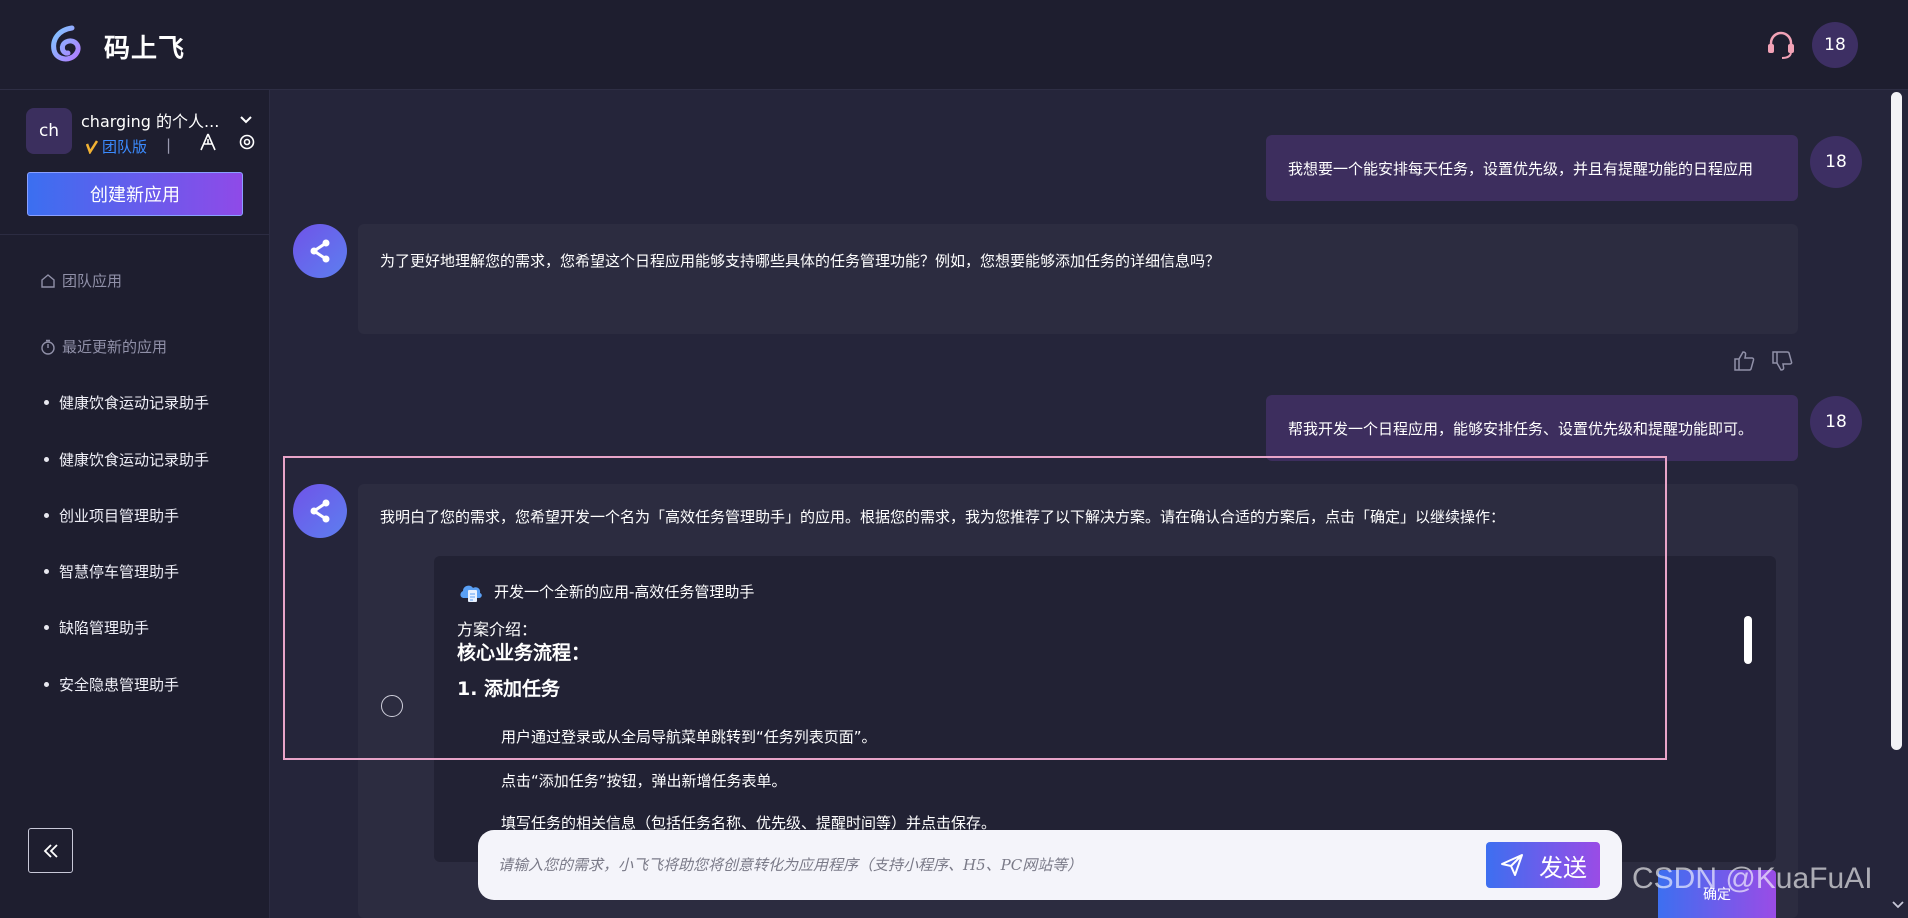  Describe the element at coordinates (135, 194) in the screenshot. I see `create-app-button: 创建新应用` at that location.